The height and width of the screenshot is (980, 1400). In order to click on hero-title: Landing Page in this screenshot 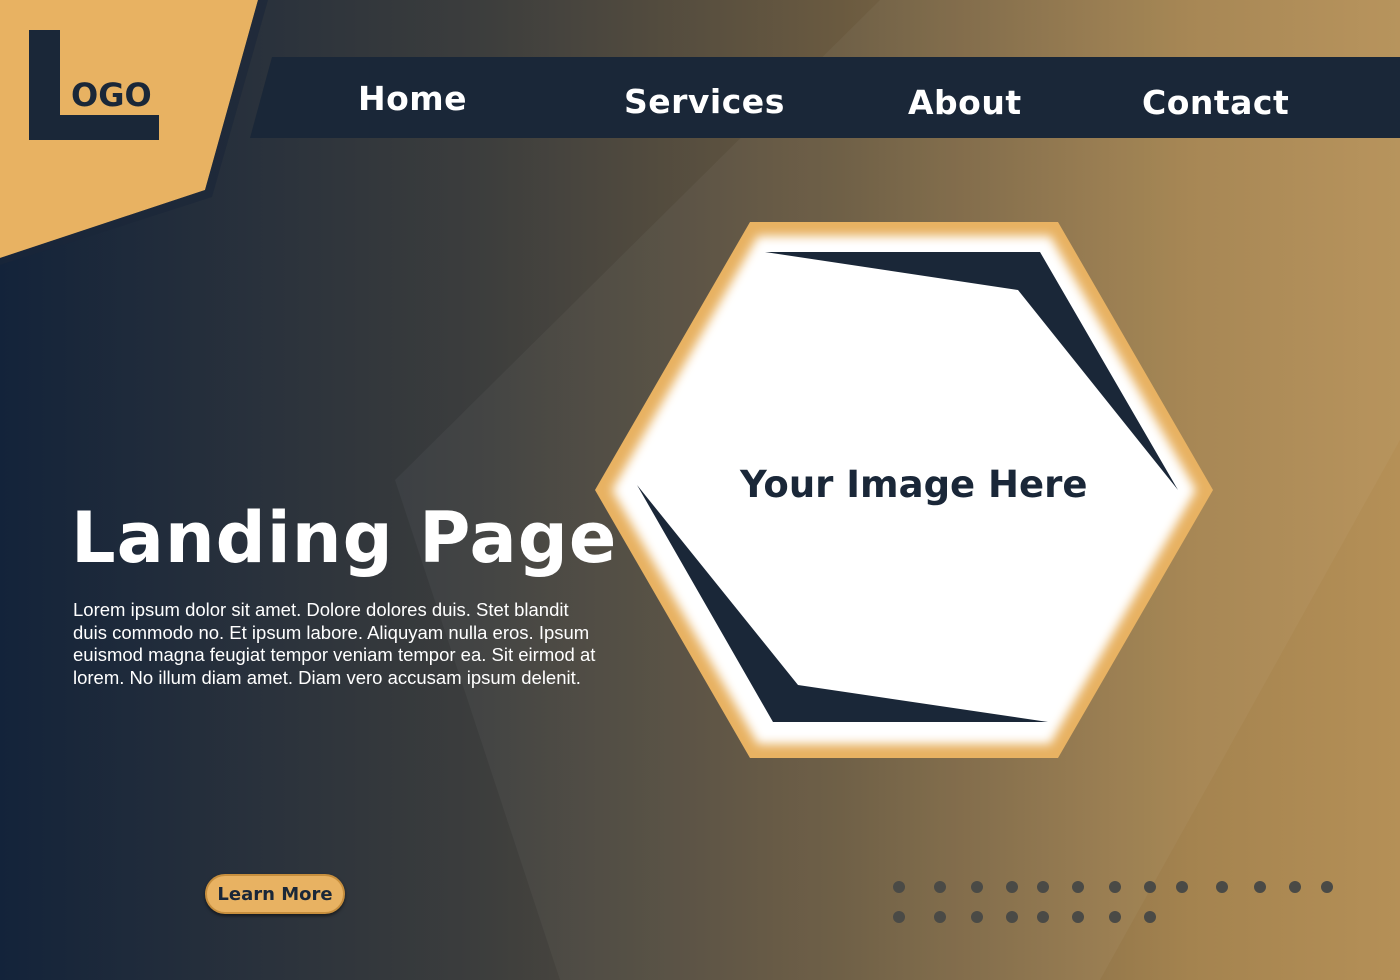, I will do `click(344, 538)`.